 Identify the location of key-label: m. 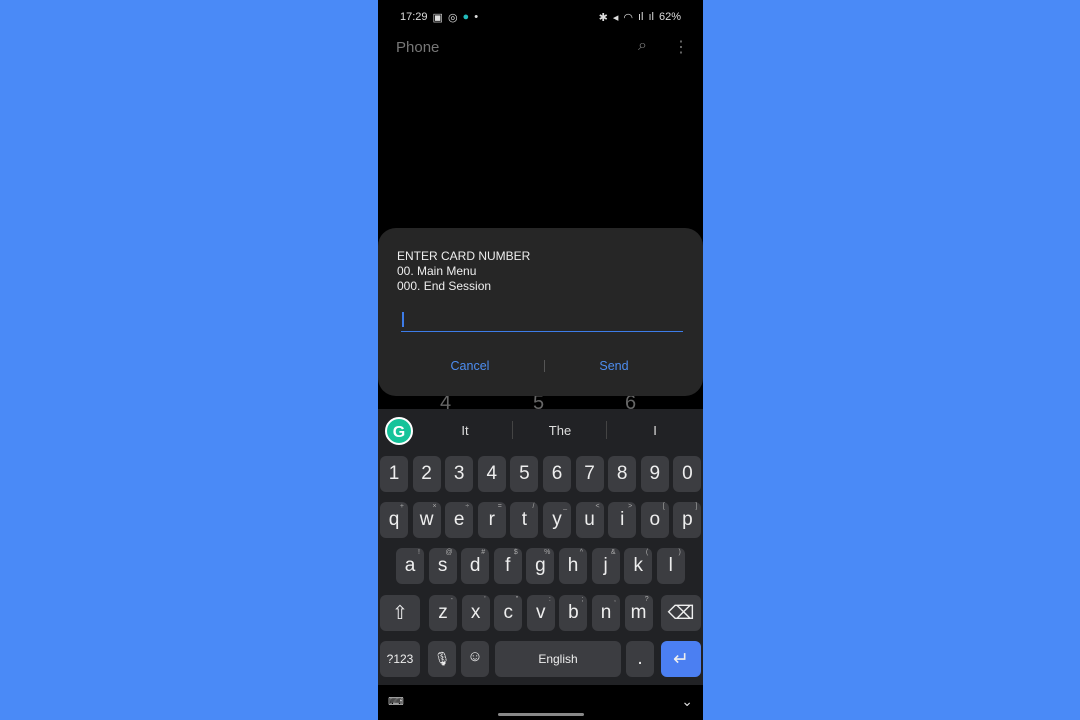
(638, 612).